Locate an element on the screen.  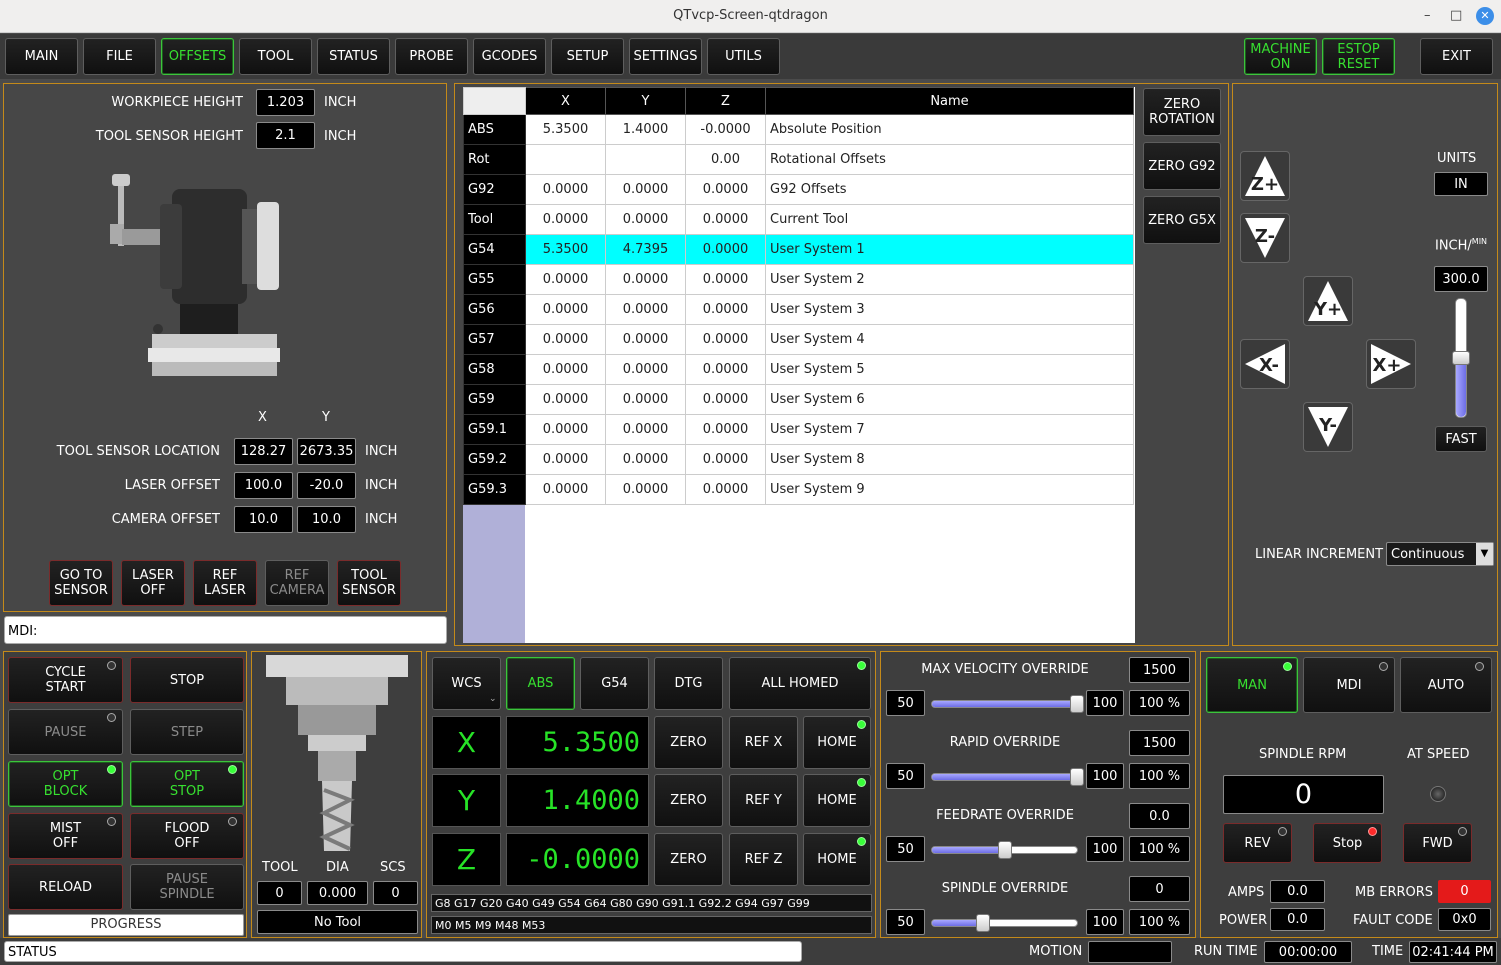
cell-name: User System 3 is located at coordinates (949, 309).